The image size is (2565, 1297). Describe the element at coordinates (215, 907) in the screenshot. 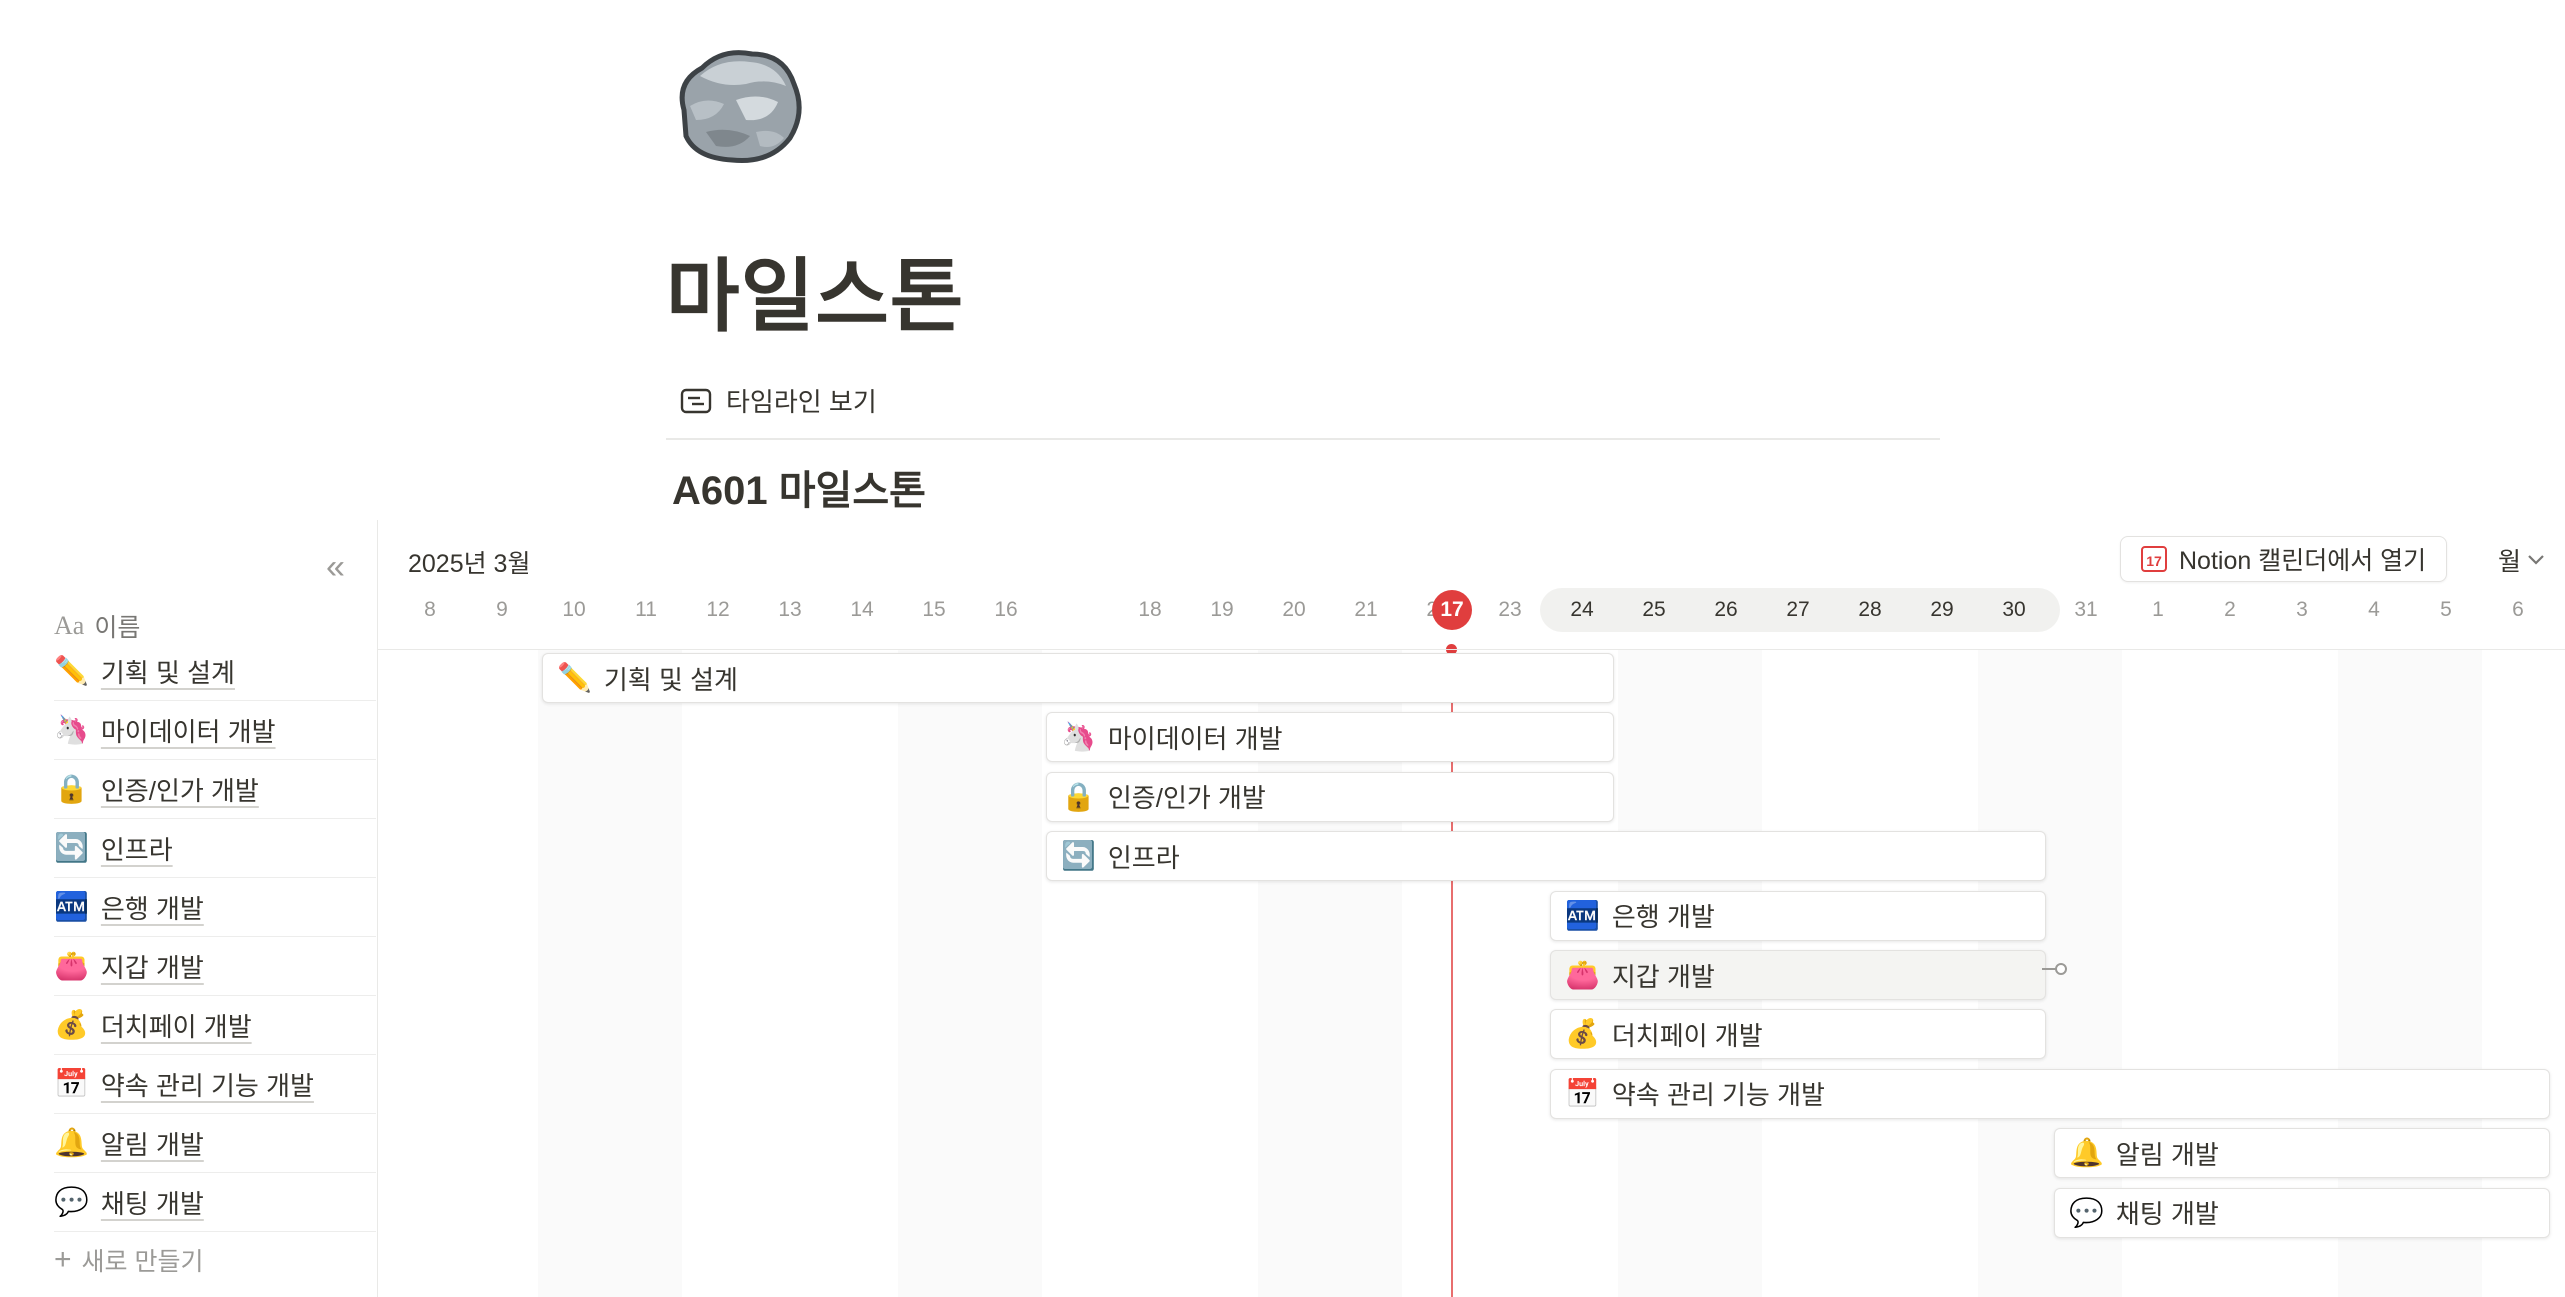

I see `table-row: 🏧 은행 개발` at that location.